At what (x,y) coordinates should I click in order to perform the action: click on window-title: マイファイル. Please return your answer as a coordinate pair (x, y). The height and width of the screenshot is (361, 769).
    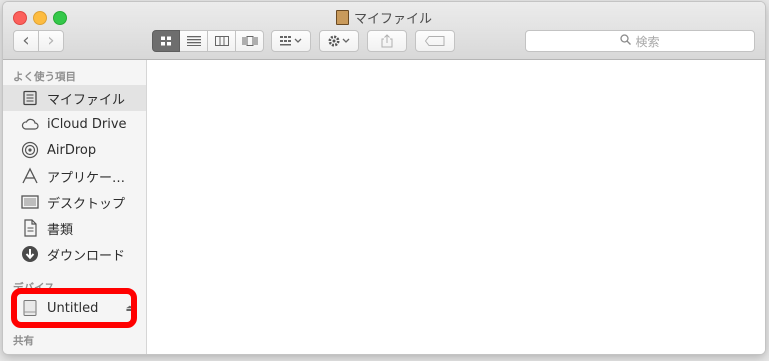
    Looking at the image, I should click on (384, 17).